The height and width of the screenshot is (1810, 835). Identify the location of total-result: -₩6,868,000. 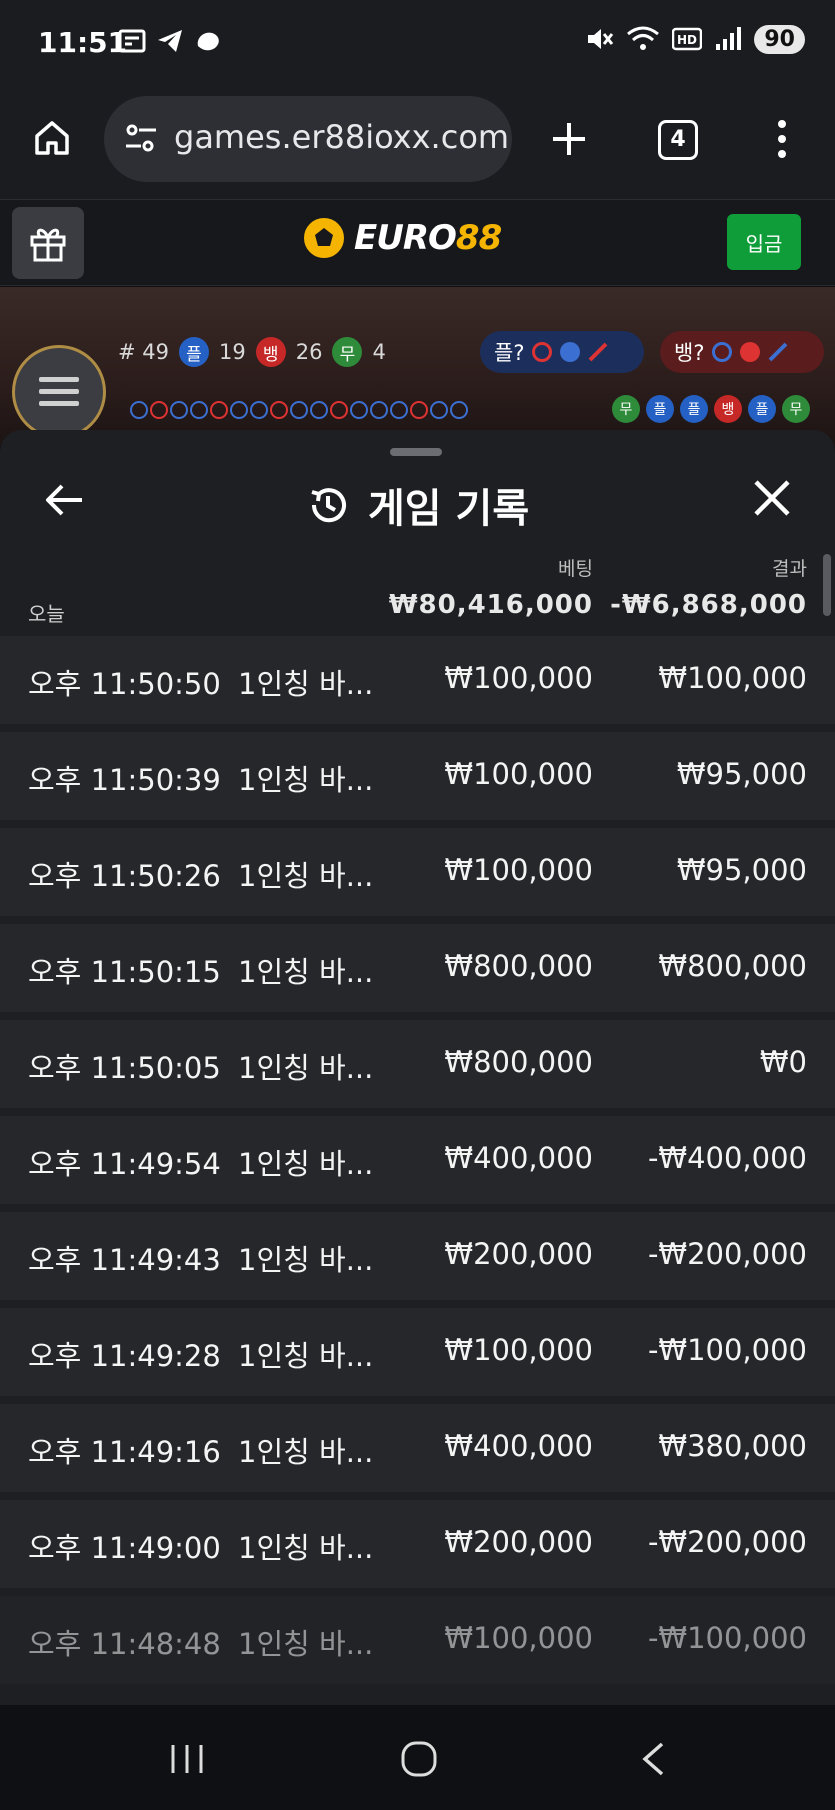
(708, 605).